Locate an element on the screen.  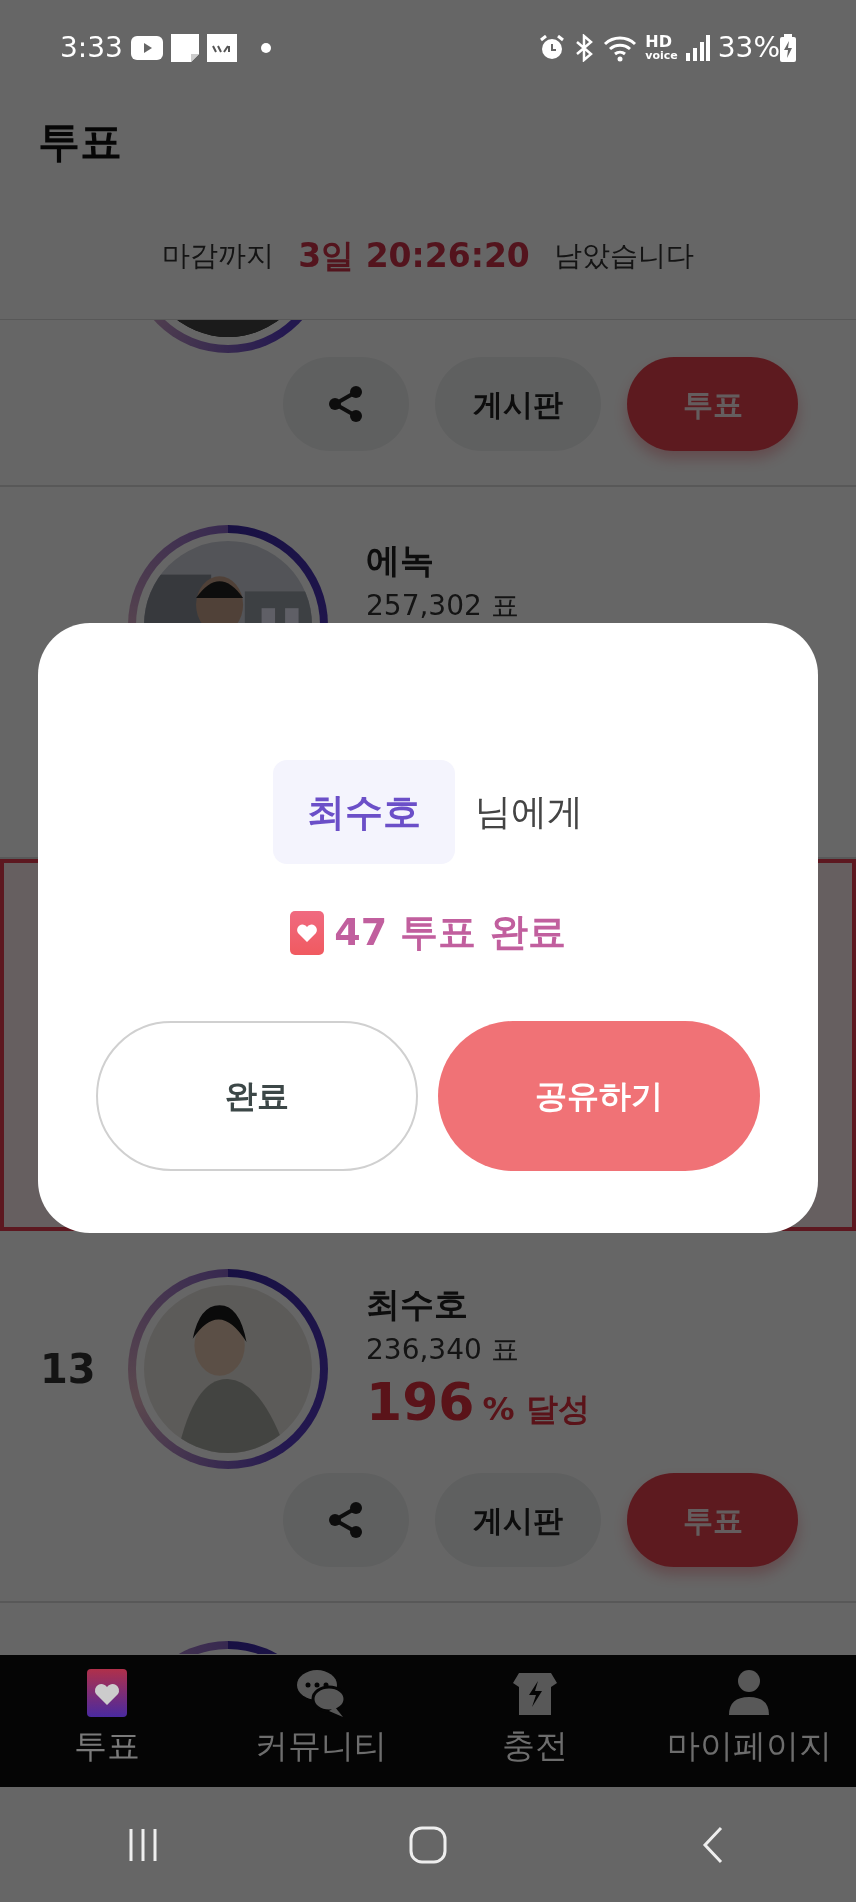
alarm-icon is located at coordinates (552, 47).